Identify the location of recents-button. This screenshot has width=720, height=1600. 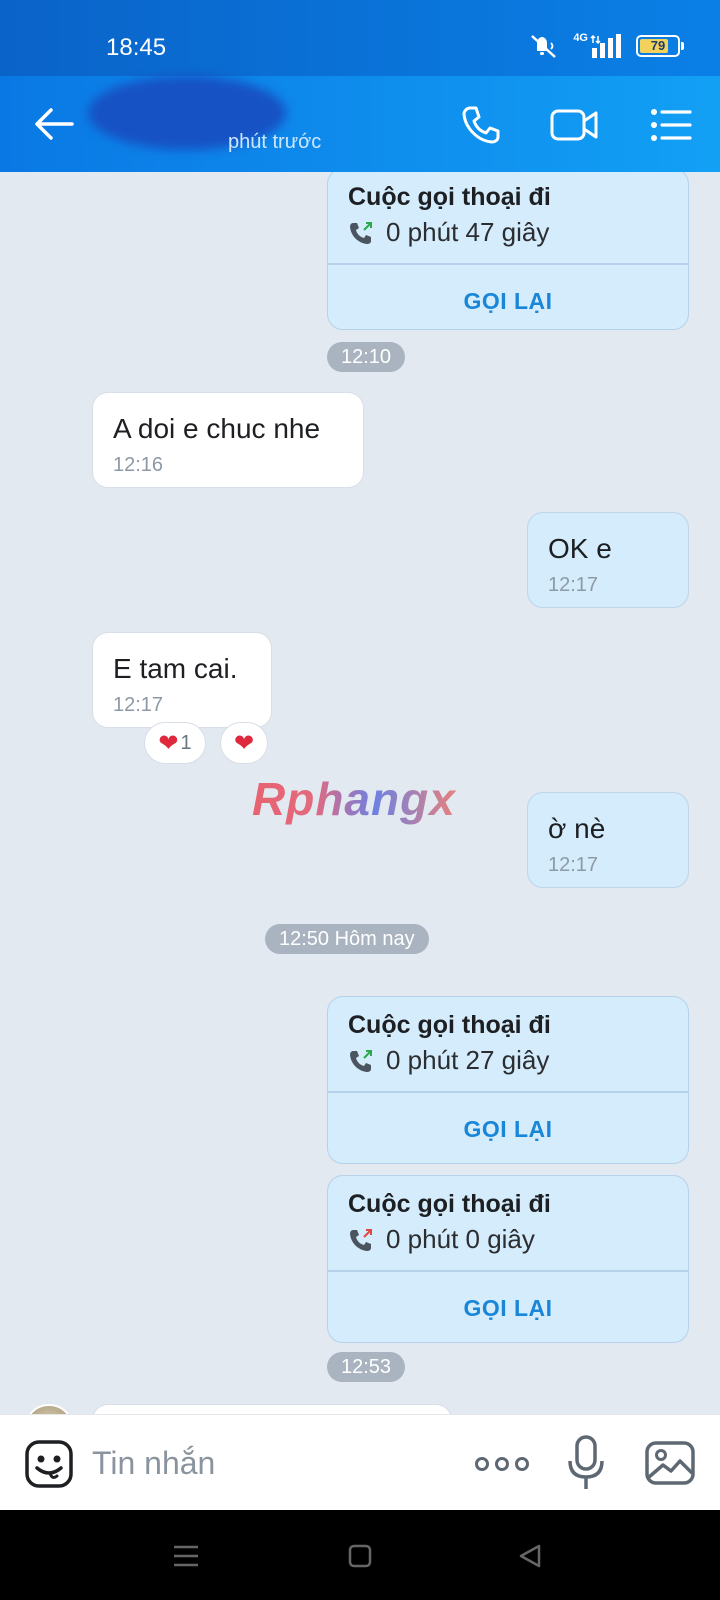
(186, 1556).